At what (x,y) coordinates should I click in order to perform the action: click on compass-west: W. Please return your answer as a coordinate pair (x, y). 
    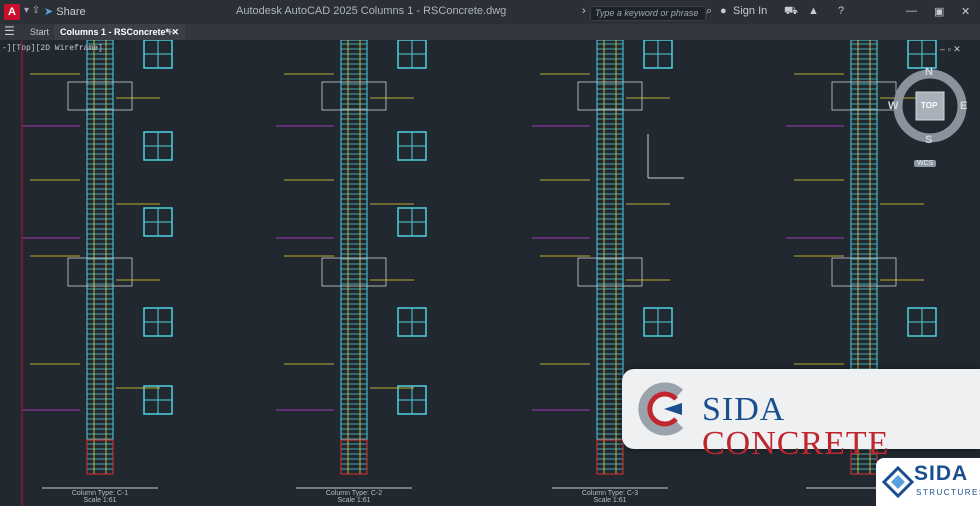
    Looking at the image, I should click on (893, 106).